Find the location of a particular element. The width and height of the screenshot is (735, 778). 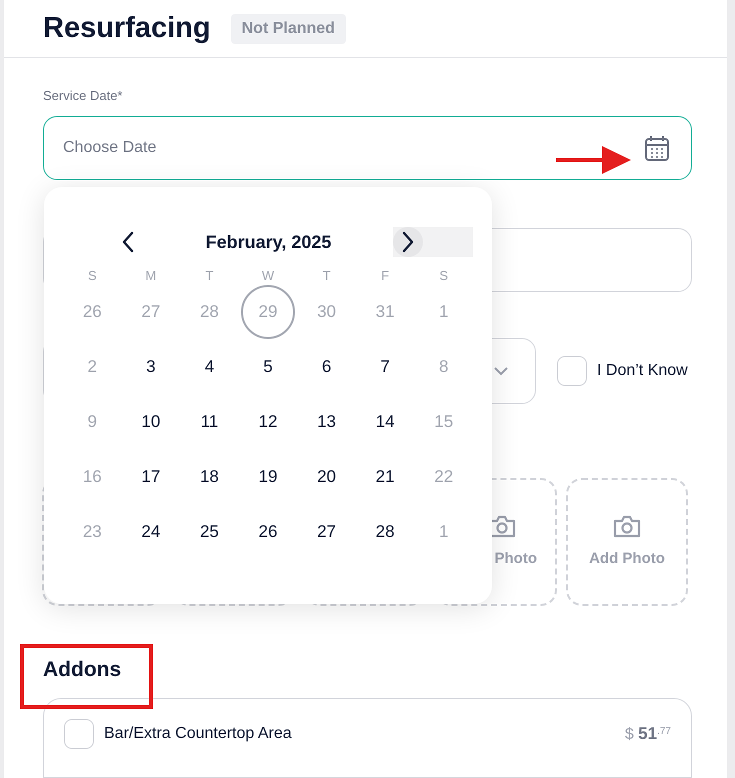

calendar-icon is located at coordinates (657, 148).